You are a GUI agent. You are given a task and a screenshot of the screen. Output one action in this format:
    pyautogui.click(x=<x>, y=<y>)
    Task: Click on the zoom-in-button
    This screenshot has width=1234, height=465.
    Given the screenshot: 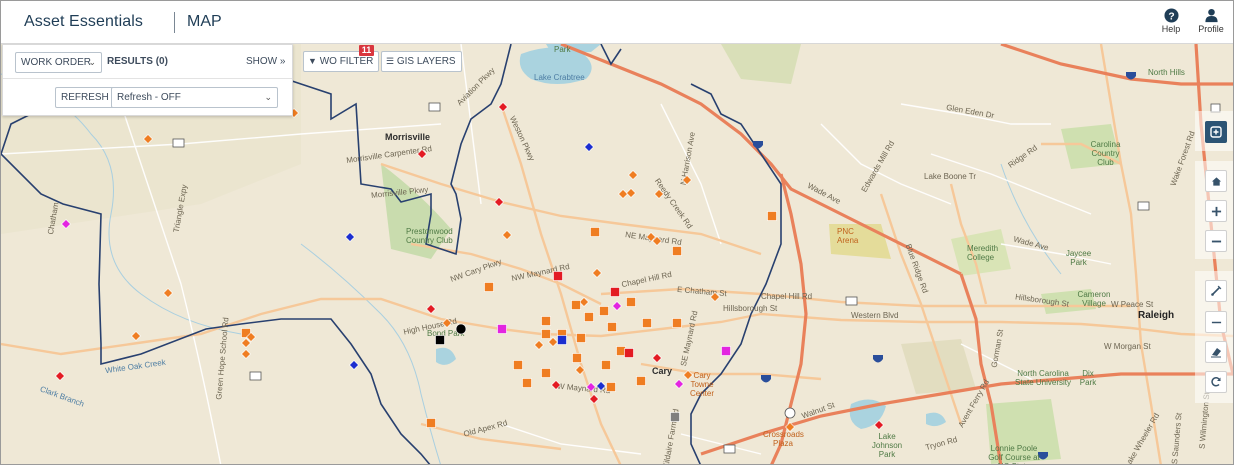 What is the action you would take?
    pyautogui.click(x=1216, y=211)
    